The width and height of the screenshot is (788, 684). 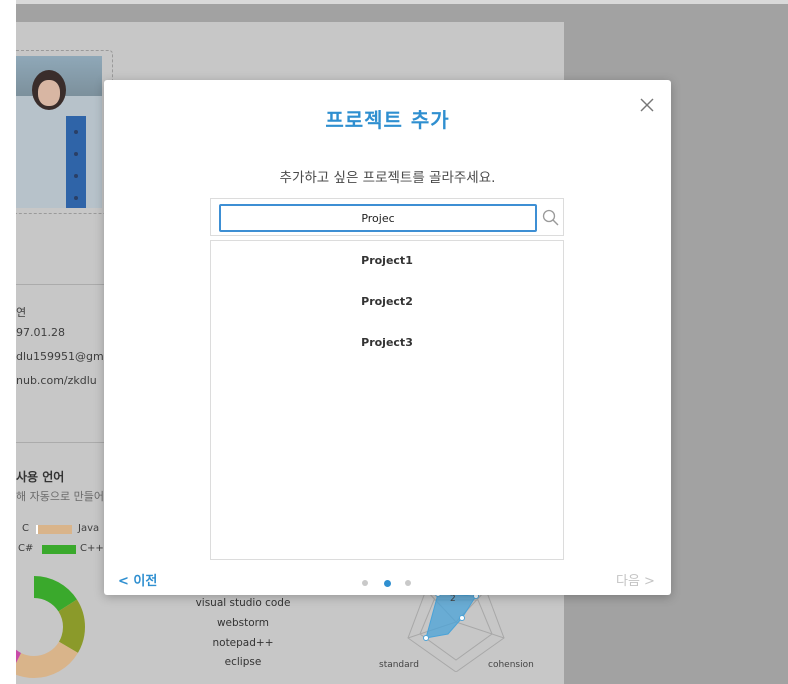 I want to click on skill-radar-chart, so click(x=456, y=630).